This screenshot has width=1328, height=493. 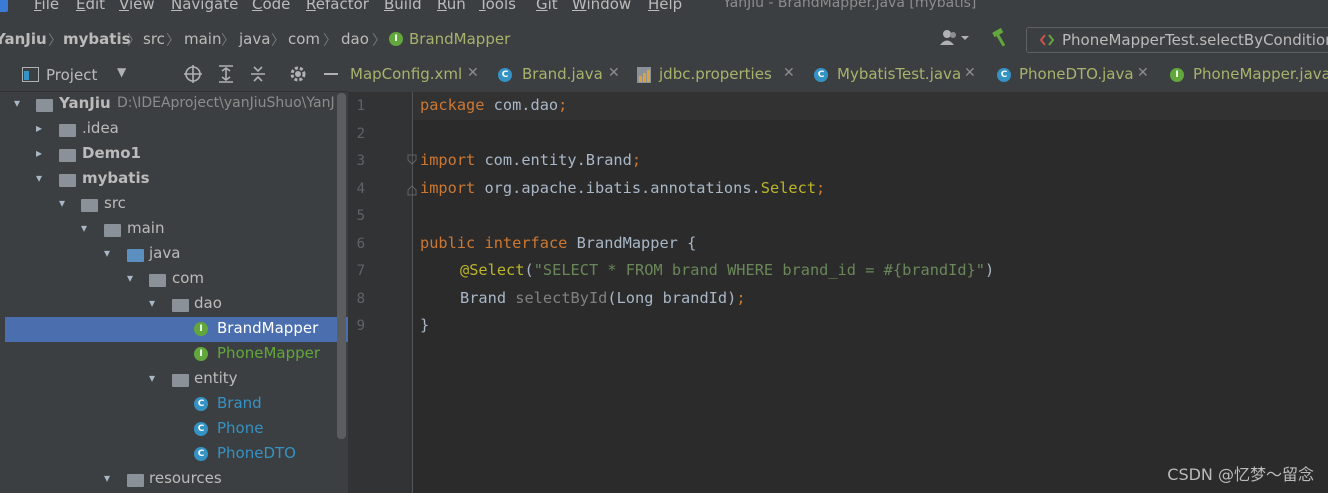 I want to click on menu-help: Help, so click(x=665, y=6).